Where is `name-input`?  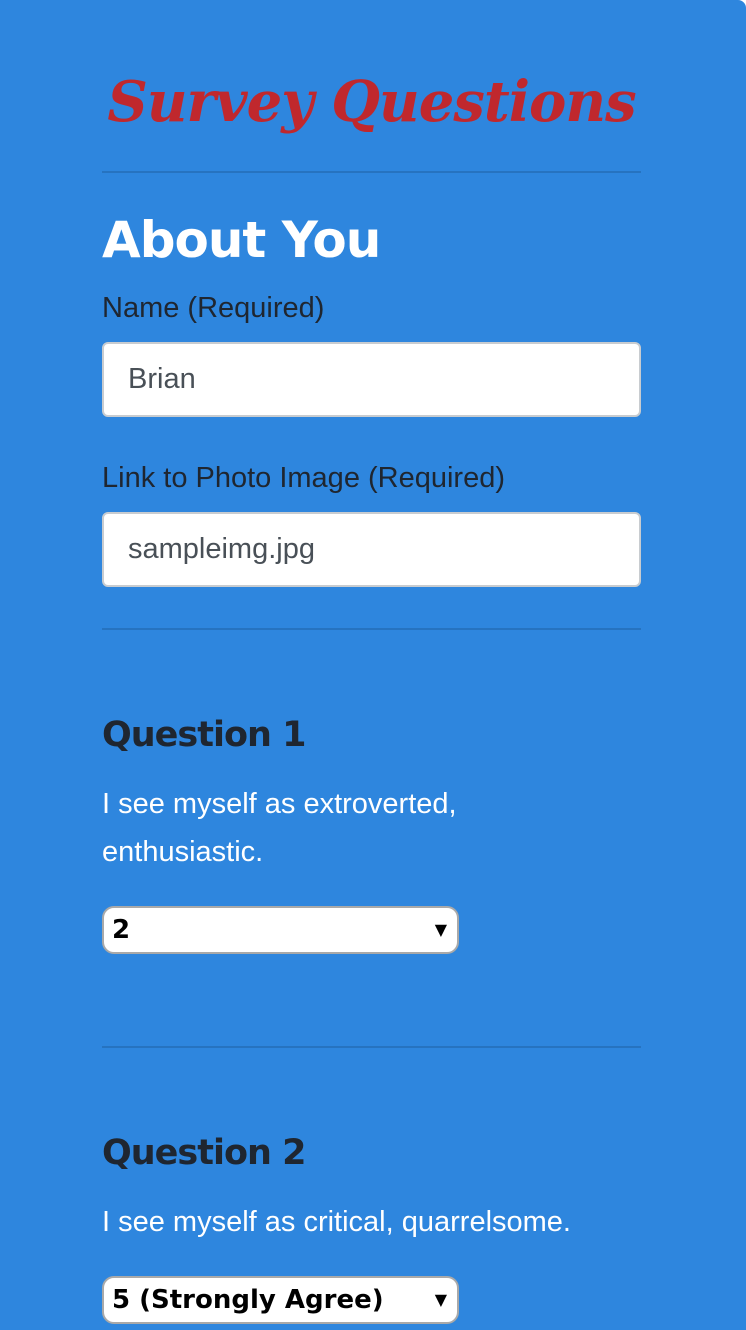
name-input is located at coordinates (371, 379).